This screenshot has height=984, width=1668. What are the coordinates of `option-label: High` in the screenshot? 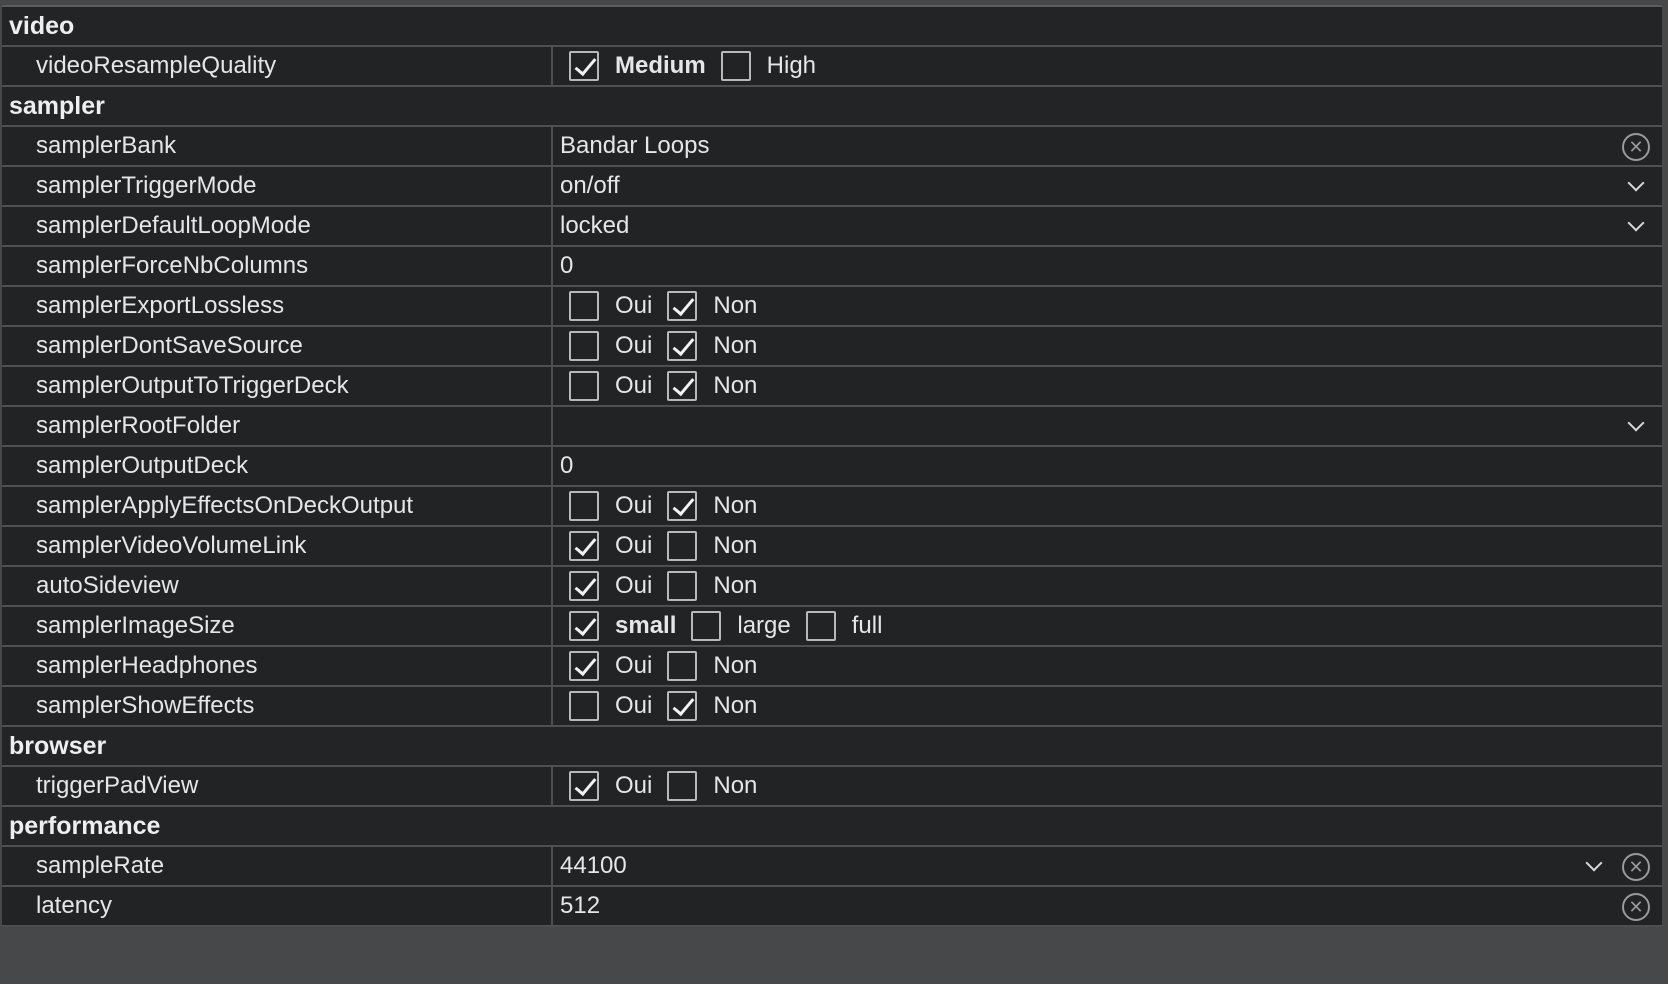 It's located at (791, 65).